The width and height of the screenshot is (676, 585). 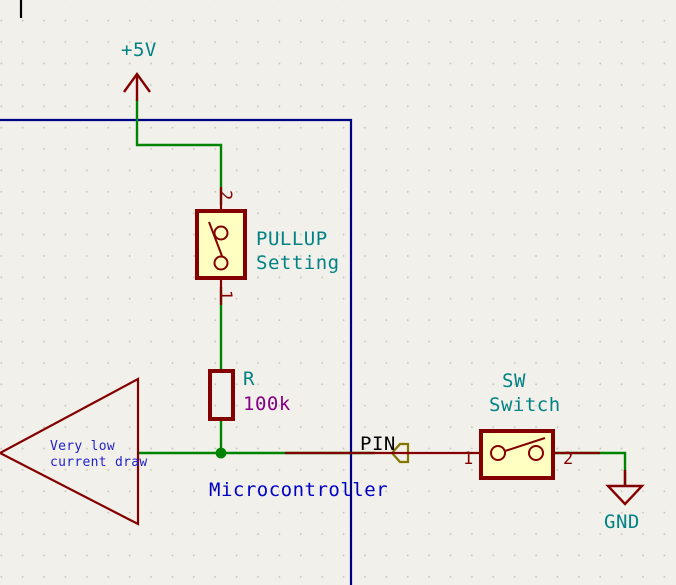 What do you see at coordinates (225, 295) in the screenshot?
I see `pullup-pin-1-number: 1` at bounding box center [225, 295].